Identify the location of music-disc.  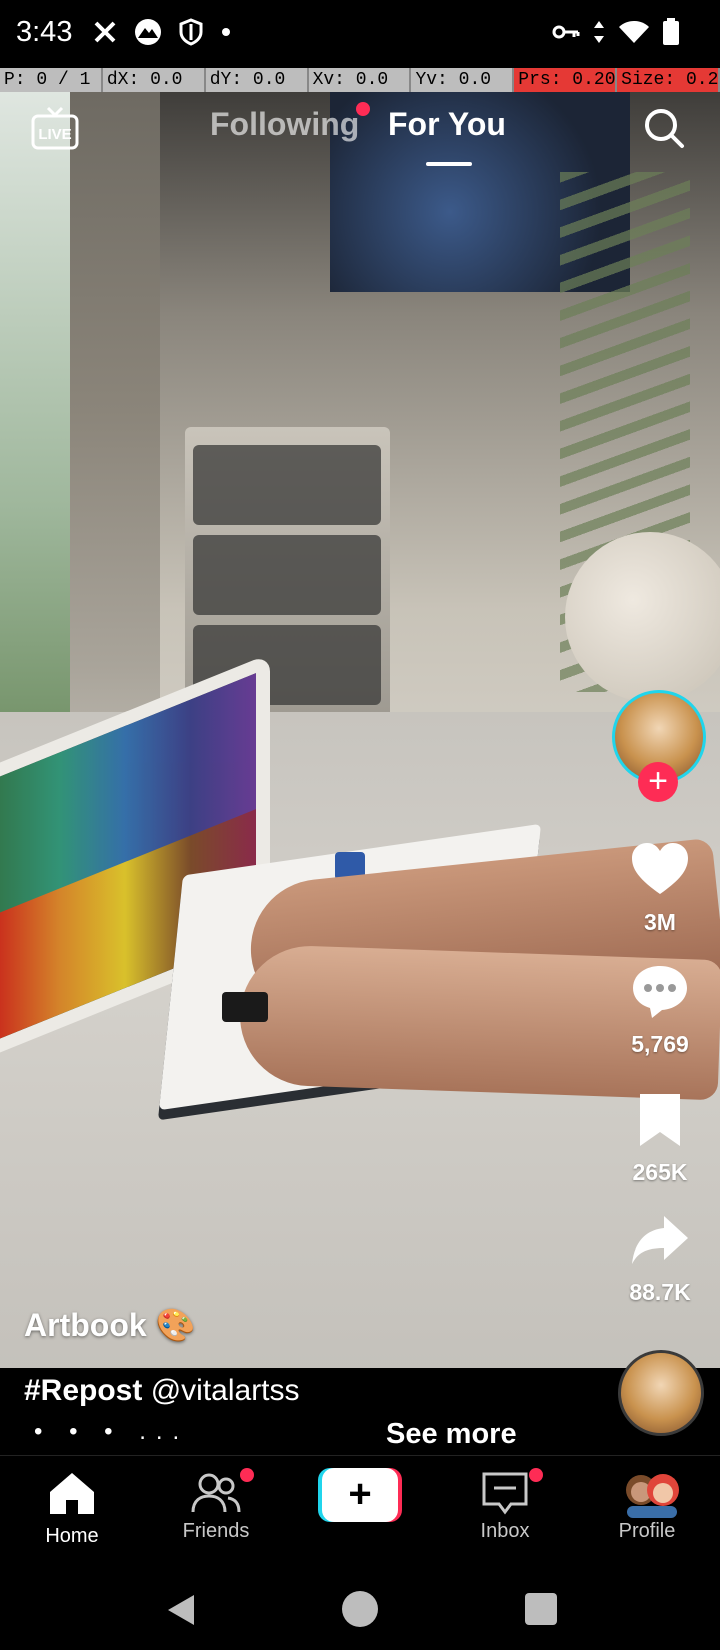
(661, 1393).